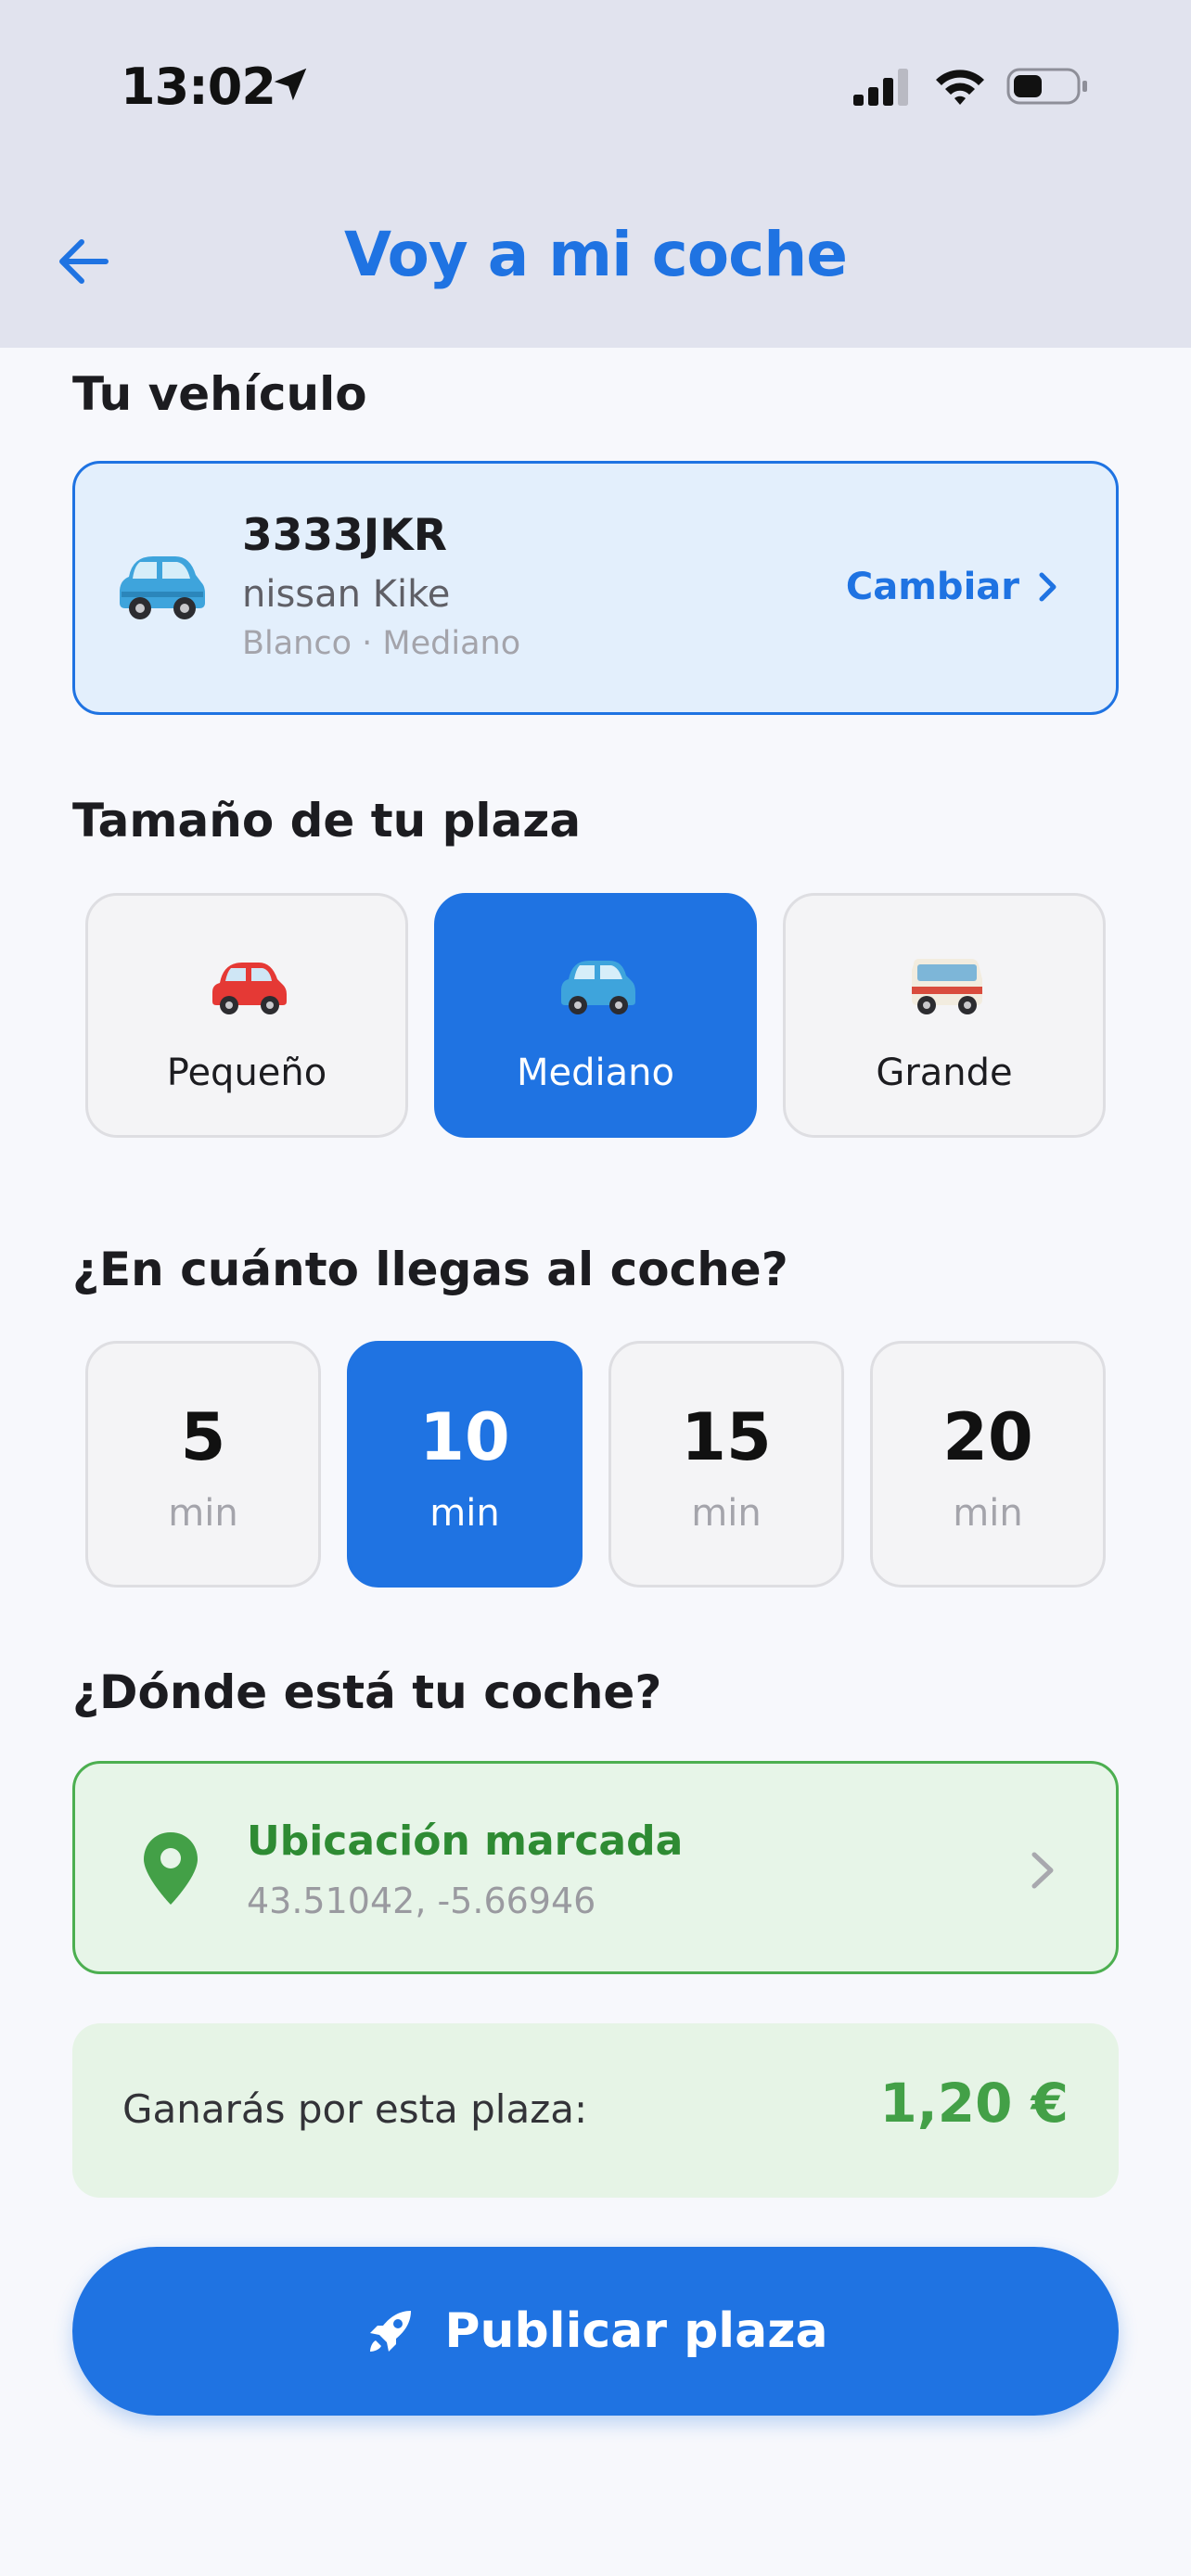 This screenshot has height=2576, width=1191. I want to click on arrival-option-20: 20 min, so click(988, 1464).